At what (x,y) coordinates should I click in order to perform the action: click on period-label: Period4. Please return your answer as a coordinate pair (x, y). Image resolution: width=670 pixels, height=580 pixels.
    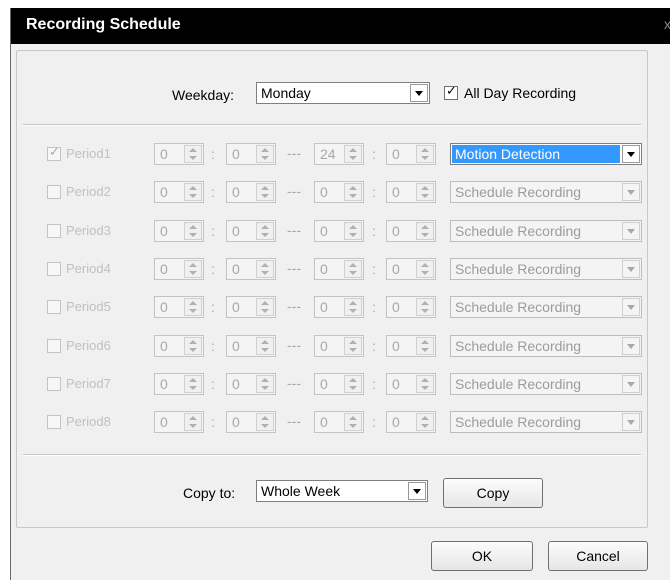
    Looking at the image, I should click on (88, 268).